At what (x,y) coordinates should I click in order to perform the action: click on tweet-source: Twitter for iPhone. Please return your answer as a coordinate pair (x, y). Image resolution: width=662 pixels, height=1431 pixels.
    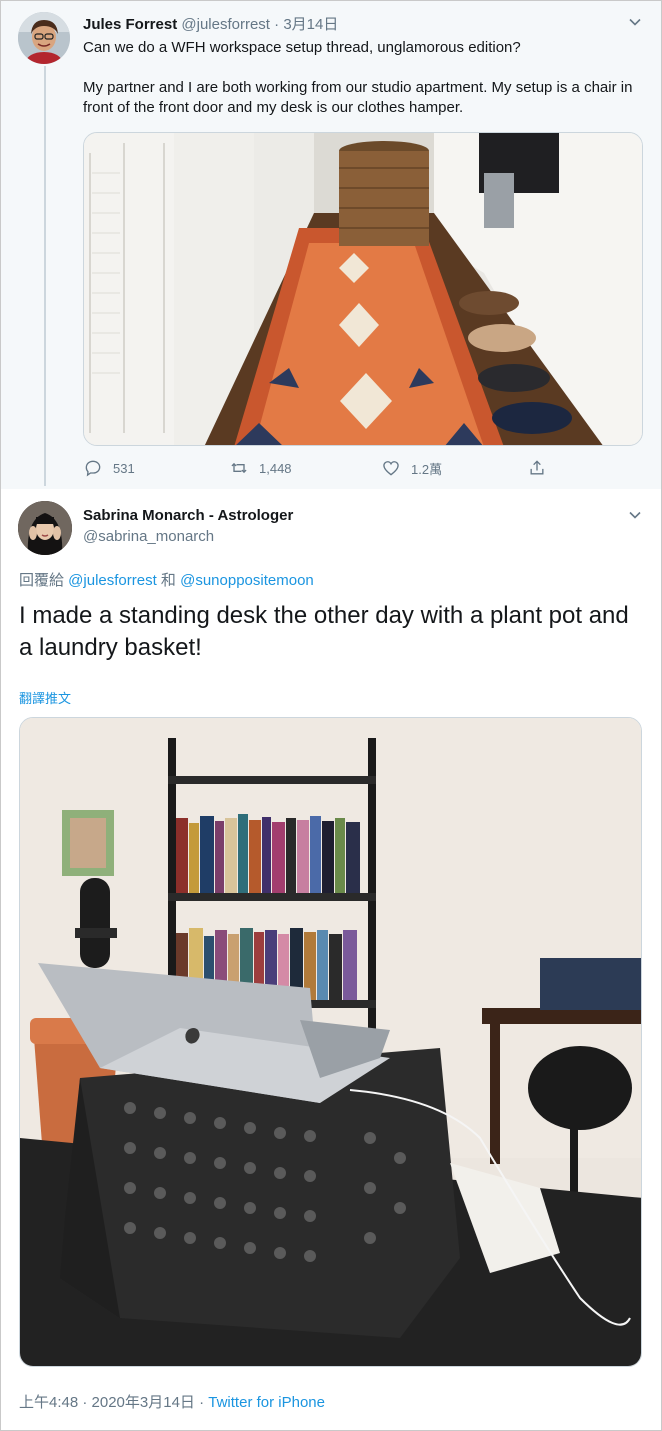
    Looking at the image, I should click on (266, 1402).